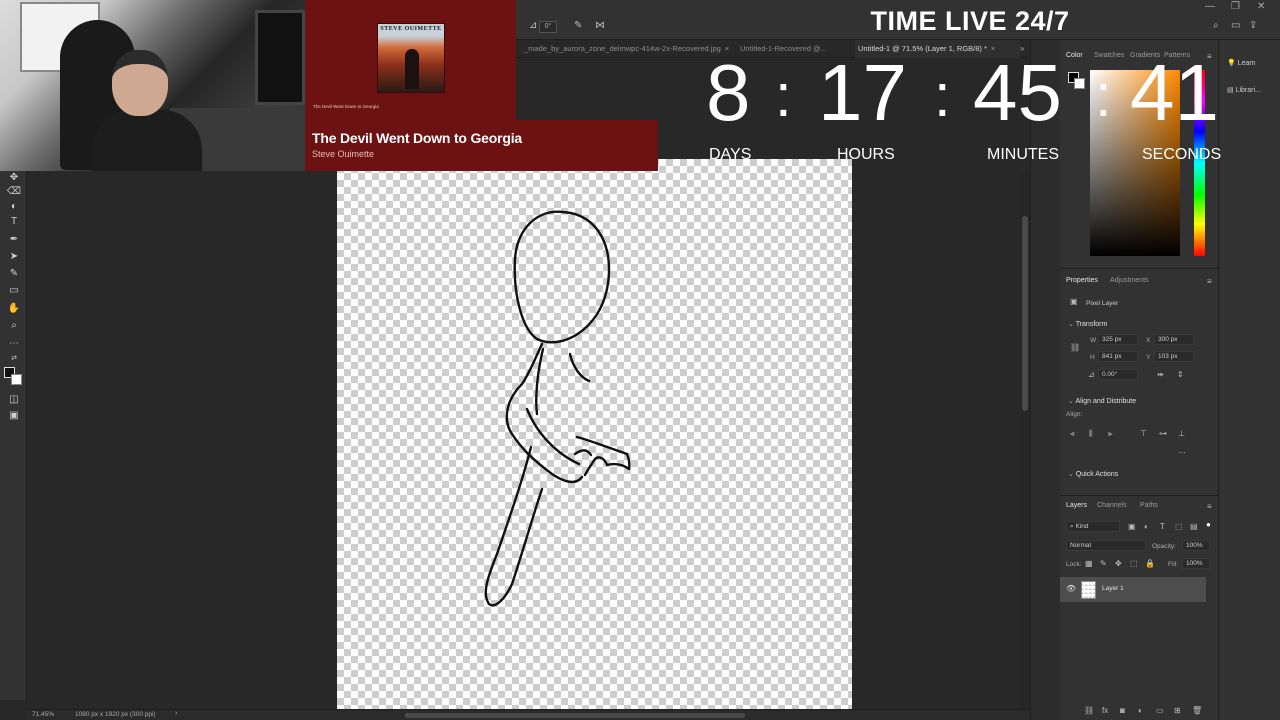 This screenshot has height=720, width=1280. I want to click on more-tools-icon: ⋯, so click(14, 344).